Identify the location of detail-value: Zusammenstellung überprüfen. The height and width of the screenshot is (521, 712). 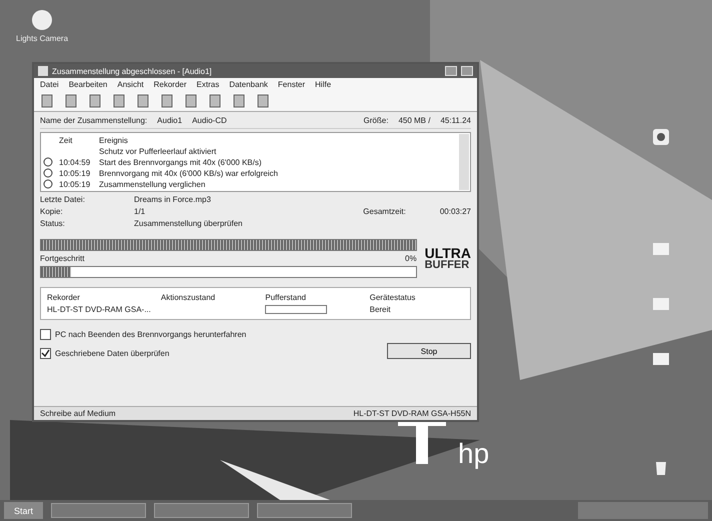
(189, 223).